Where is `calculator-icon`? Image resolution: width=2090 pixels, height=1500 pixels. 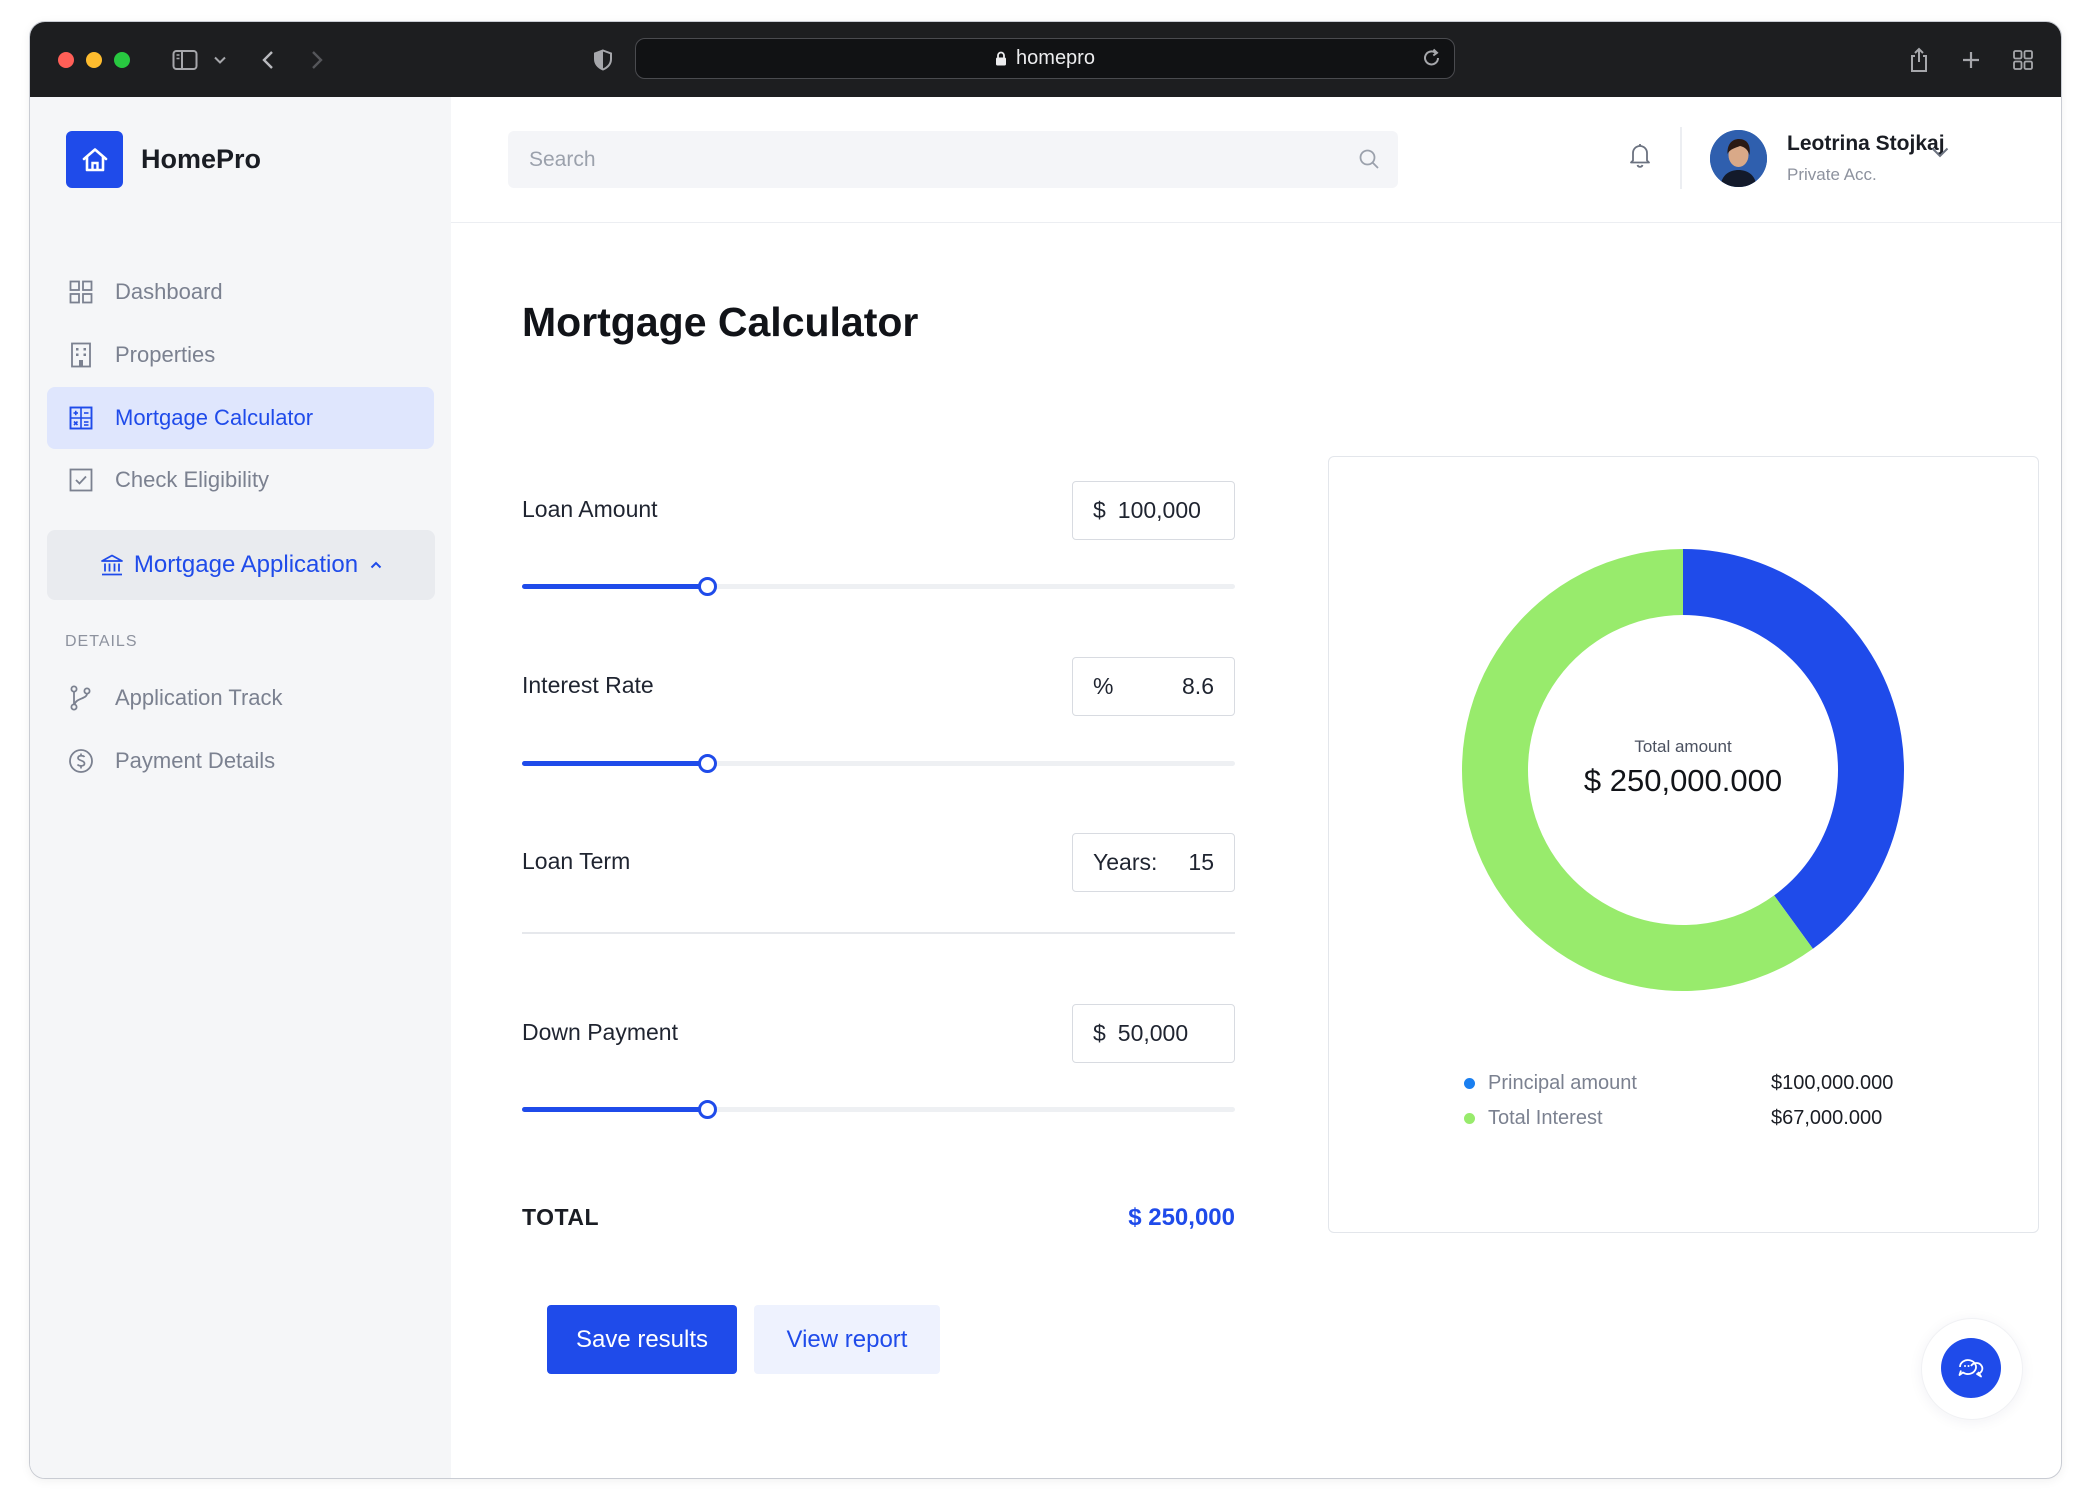
calculator-icon is located at coordinates (81, 418).